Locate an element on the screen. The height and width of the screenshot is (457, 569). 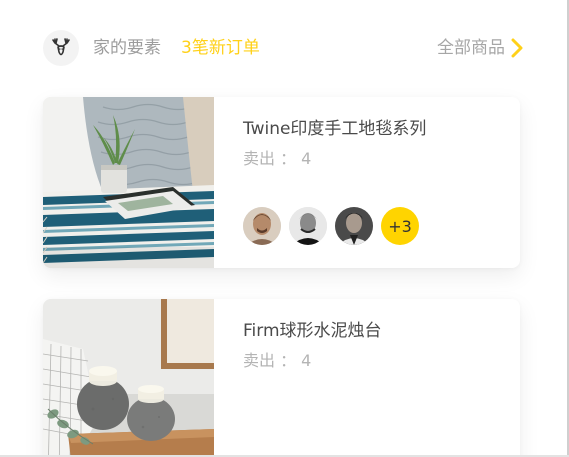
buyer-avatars: +3 is located at coordinates (331, 226).